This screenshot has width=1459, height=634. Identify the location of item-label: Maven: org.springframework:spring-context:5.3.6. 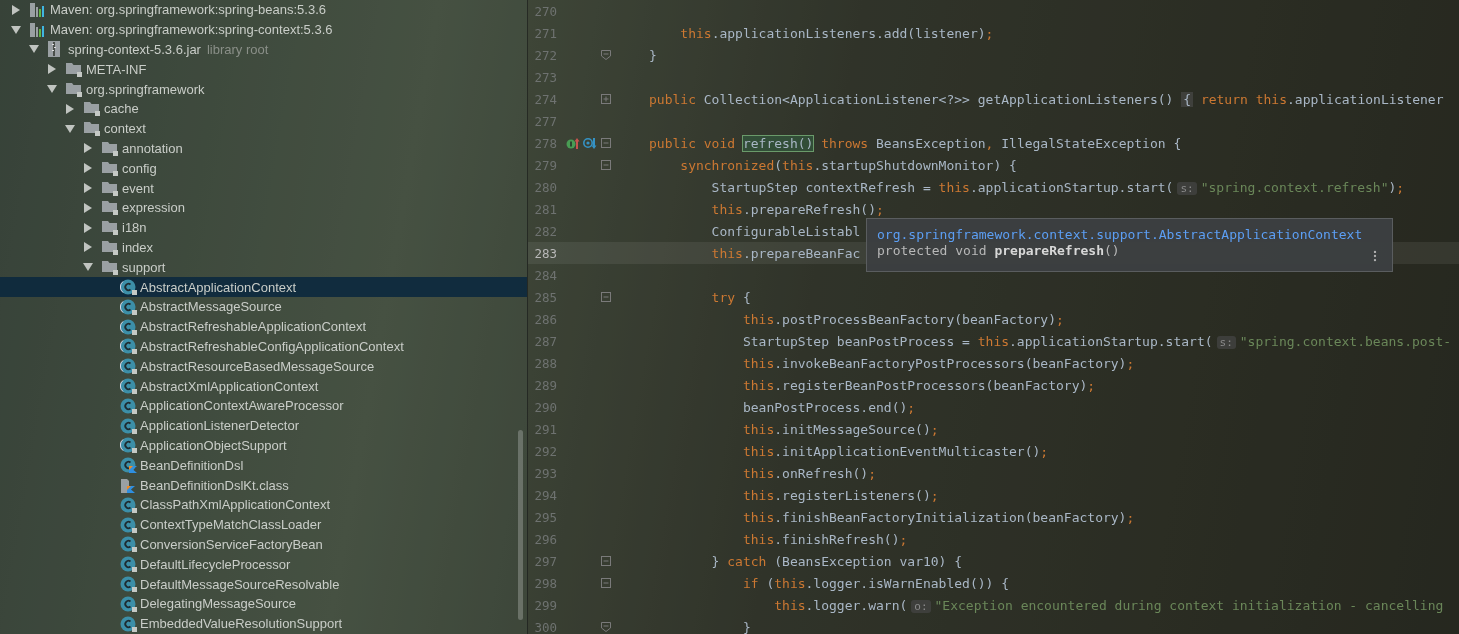
(191, 30).